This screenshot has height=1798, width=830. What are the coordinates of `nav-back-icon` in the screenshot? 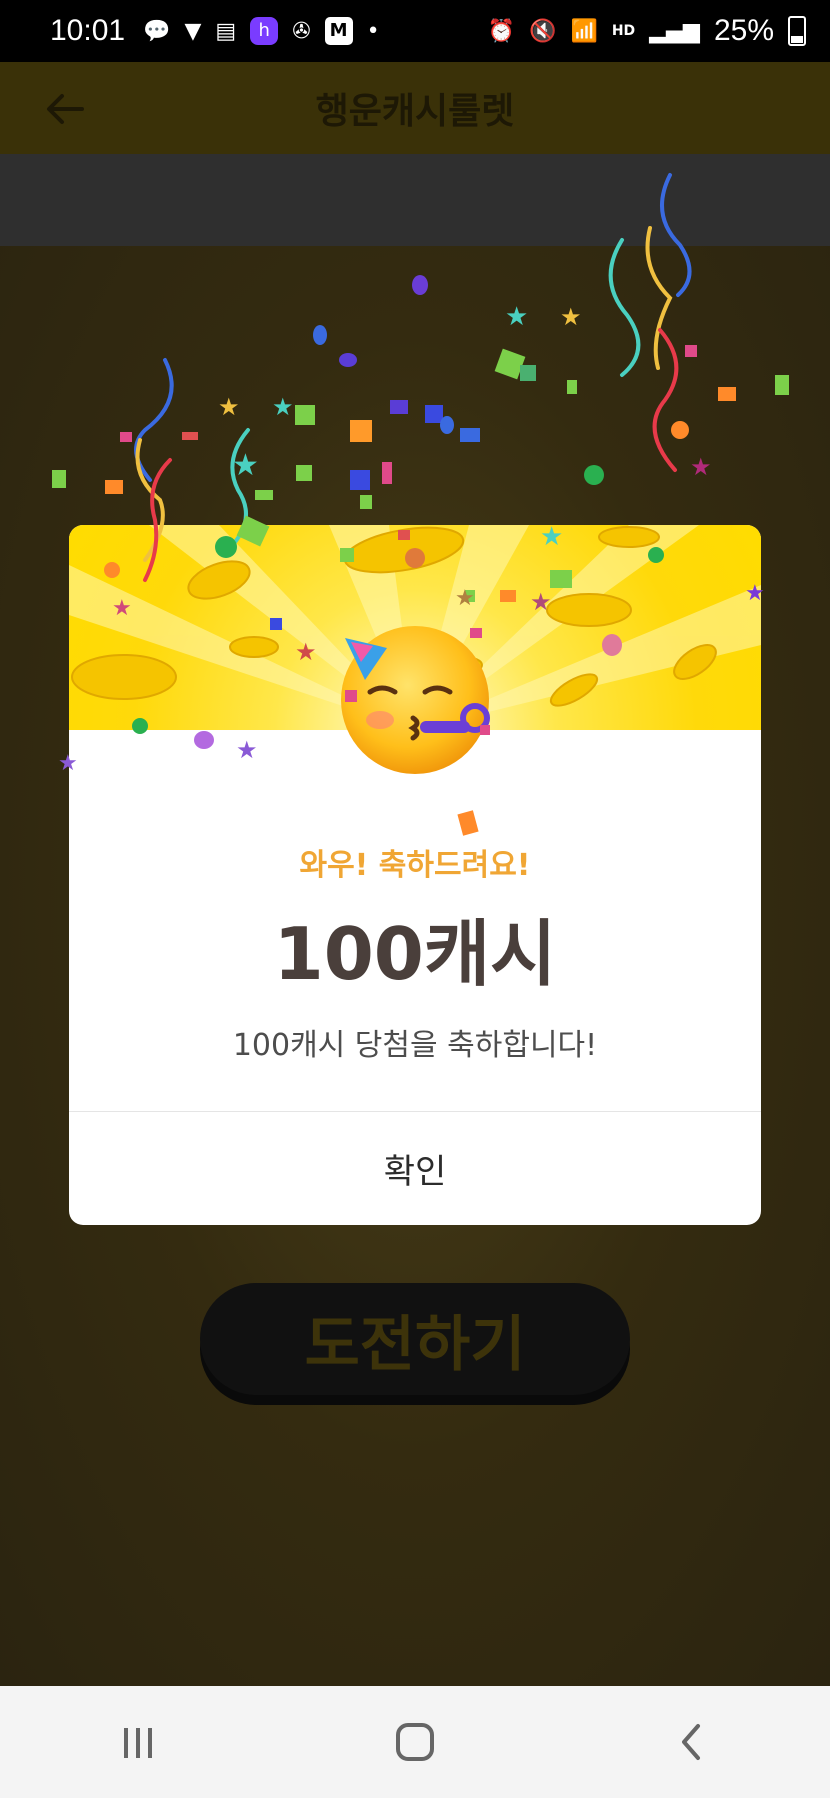 It's located at (690, 1742).